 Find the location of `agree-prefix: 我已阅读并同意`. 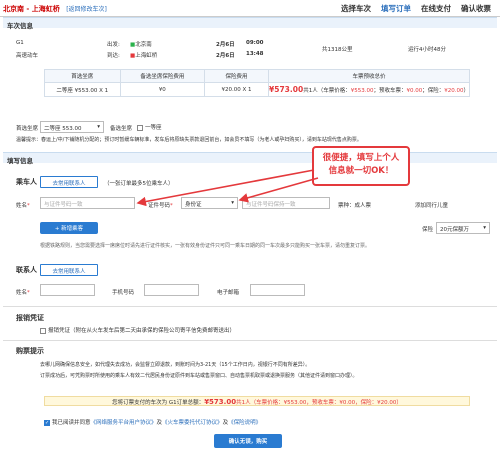

agree-prefix: 我已阅读并同意 is located at coordinates (71, 423).